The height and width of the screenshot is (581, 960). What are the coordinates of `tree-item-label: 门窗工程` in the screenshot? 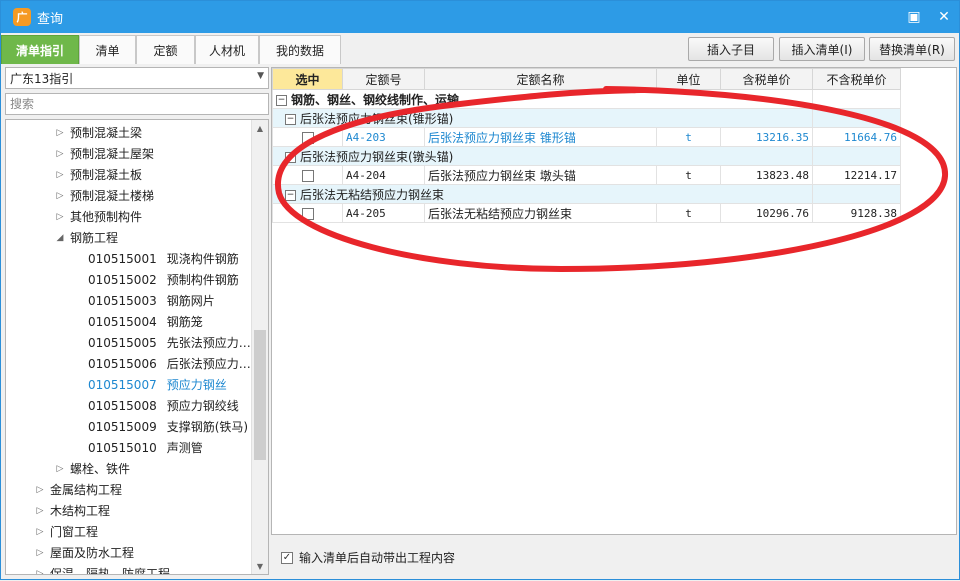 It's located at (74, 532).